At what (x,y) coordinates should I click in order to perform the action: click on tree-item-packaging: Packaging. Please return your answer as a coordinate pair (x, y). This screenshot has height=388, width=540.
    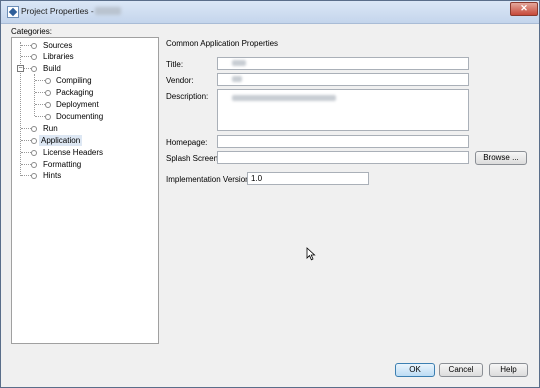
    Looking at the image, I should click on (74, 92).